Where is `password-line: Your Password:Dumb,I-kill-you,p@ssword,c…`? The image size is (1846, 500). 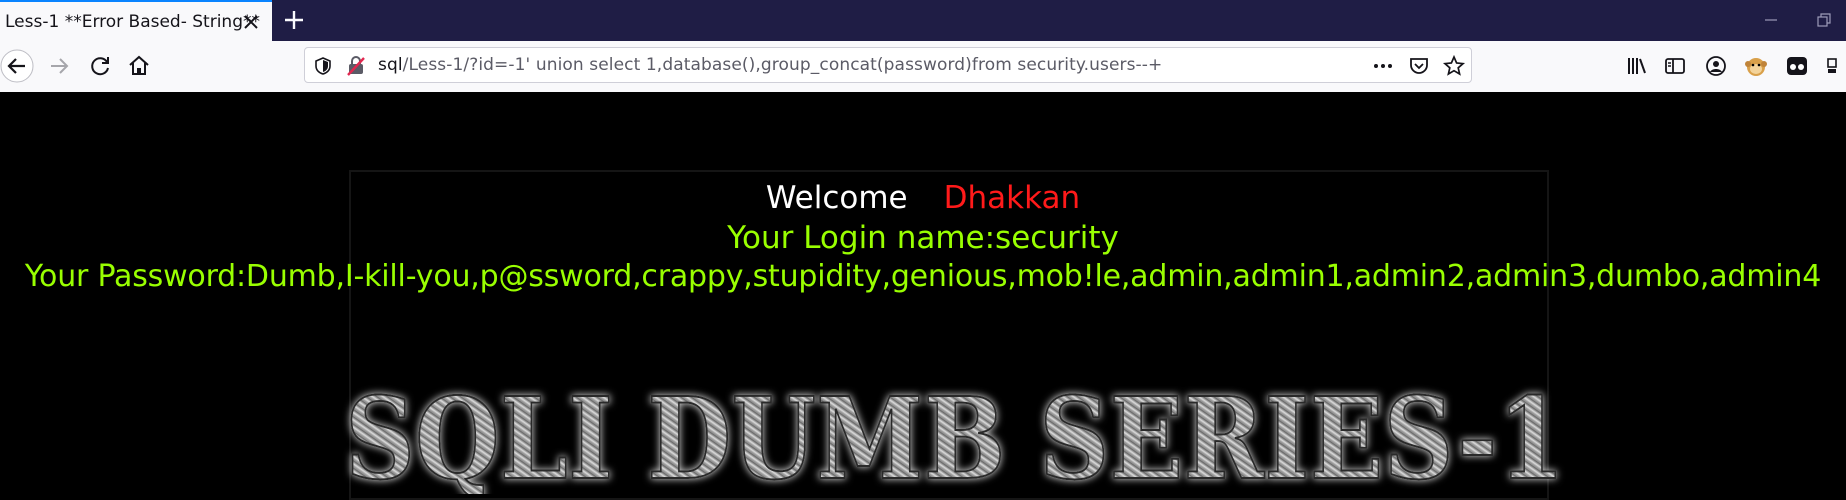
password-line: Your Password:Dumb,I-kill-you,p@ssword,c… is located at coordinates (923, 276).